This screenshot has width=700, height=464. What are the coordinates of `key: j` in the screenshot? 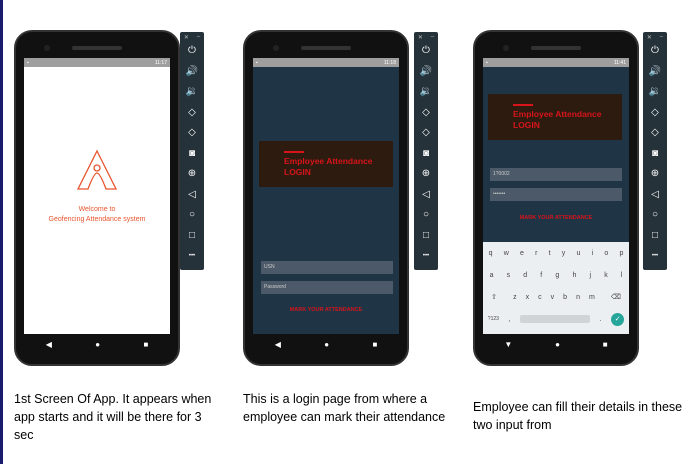 It's located at (590, 275).